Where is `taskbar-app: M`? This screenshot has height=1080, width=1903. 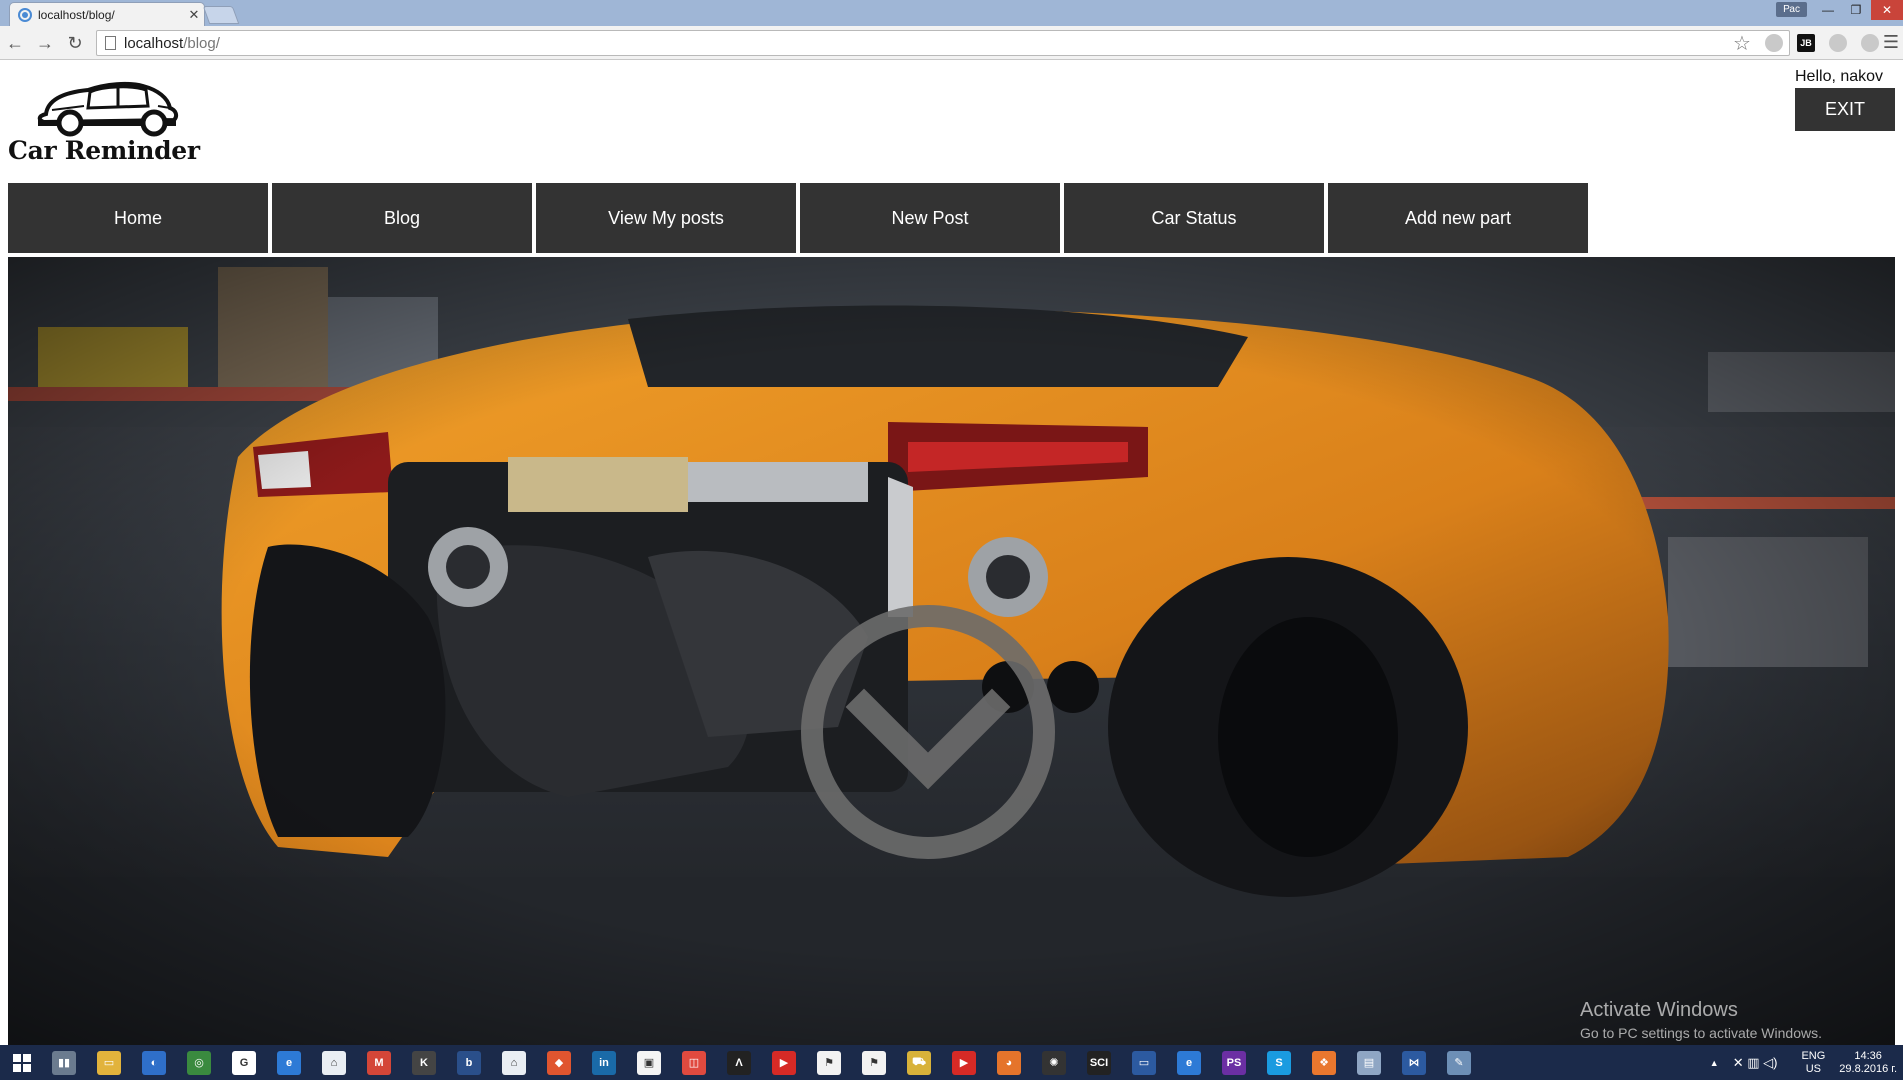 taskbar-app: M is located at coordinates (379, 1063).